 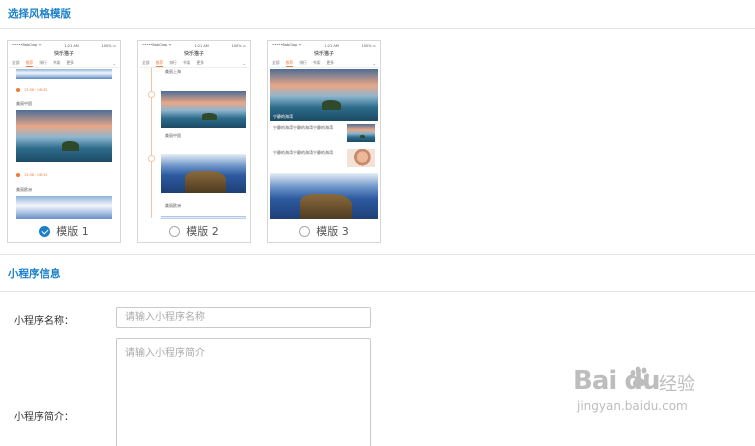 What do you see at coordinates (632, 406) in the screenshot?
I see `watermark-url: jingyan.baidu.com` at bounding box center [632, 406].